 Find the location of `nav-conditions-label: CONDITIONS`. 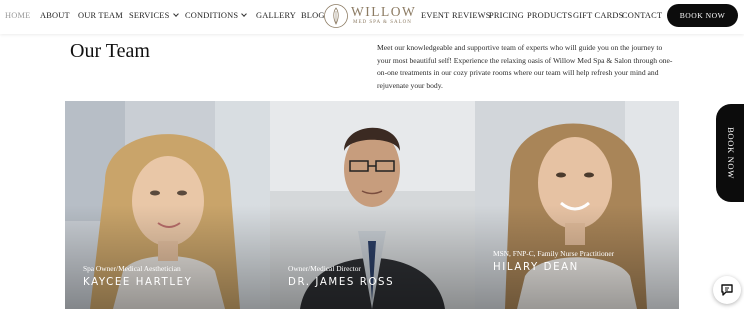

nav-conditions-label: CONDITIONS is located at coordinates (212, 15).